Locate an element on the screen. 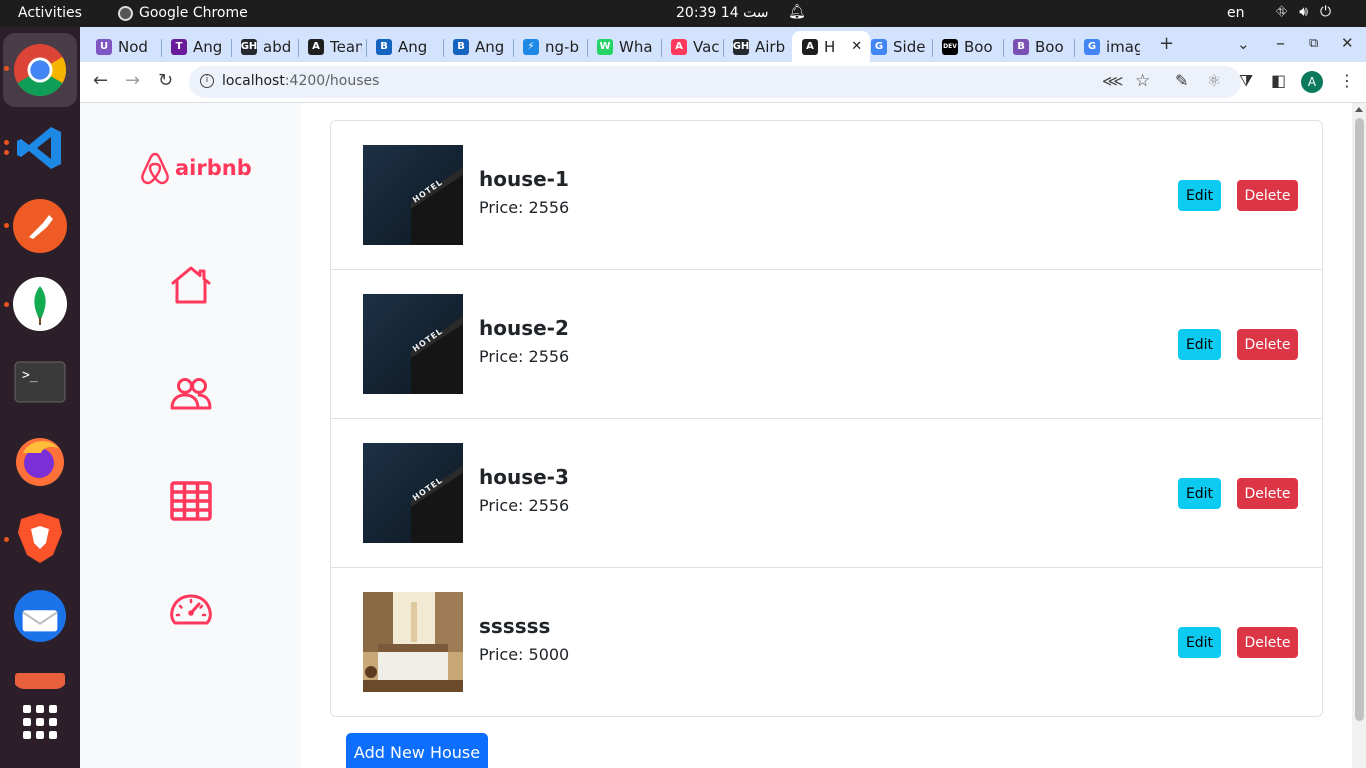  terminal-icon: >_ is located at coordinates (40, 382).